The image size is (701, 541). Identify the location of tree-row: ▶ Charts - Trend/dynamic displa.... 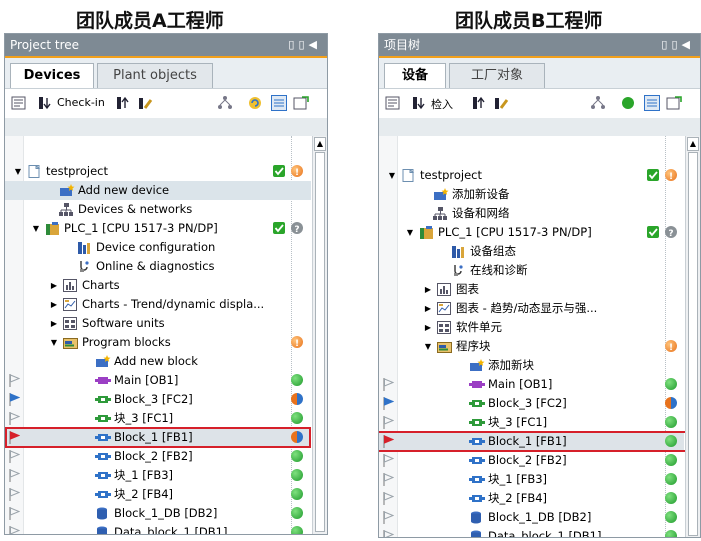
(158, 304).